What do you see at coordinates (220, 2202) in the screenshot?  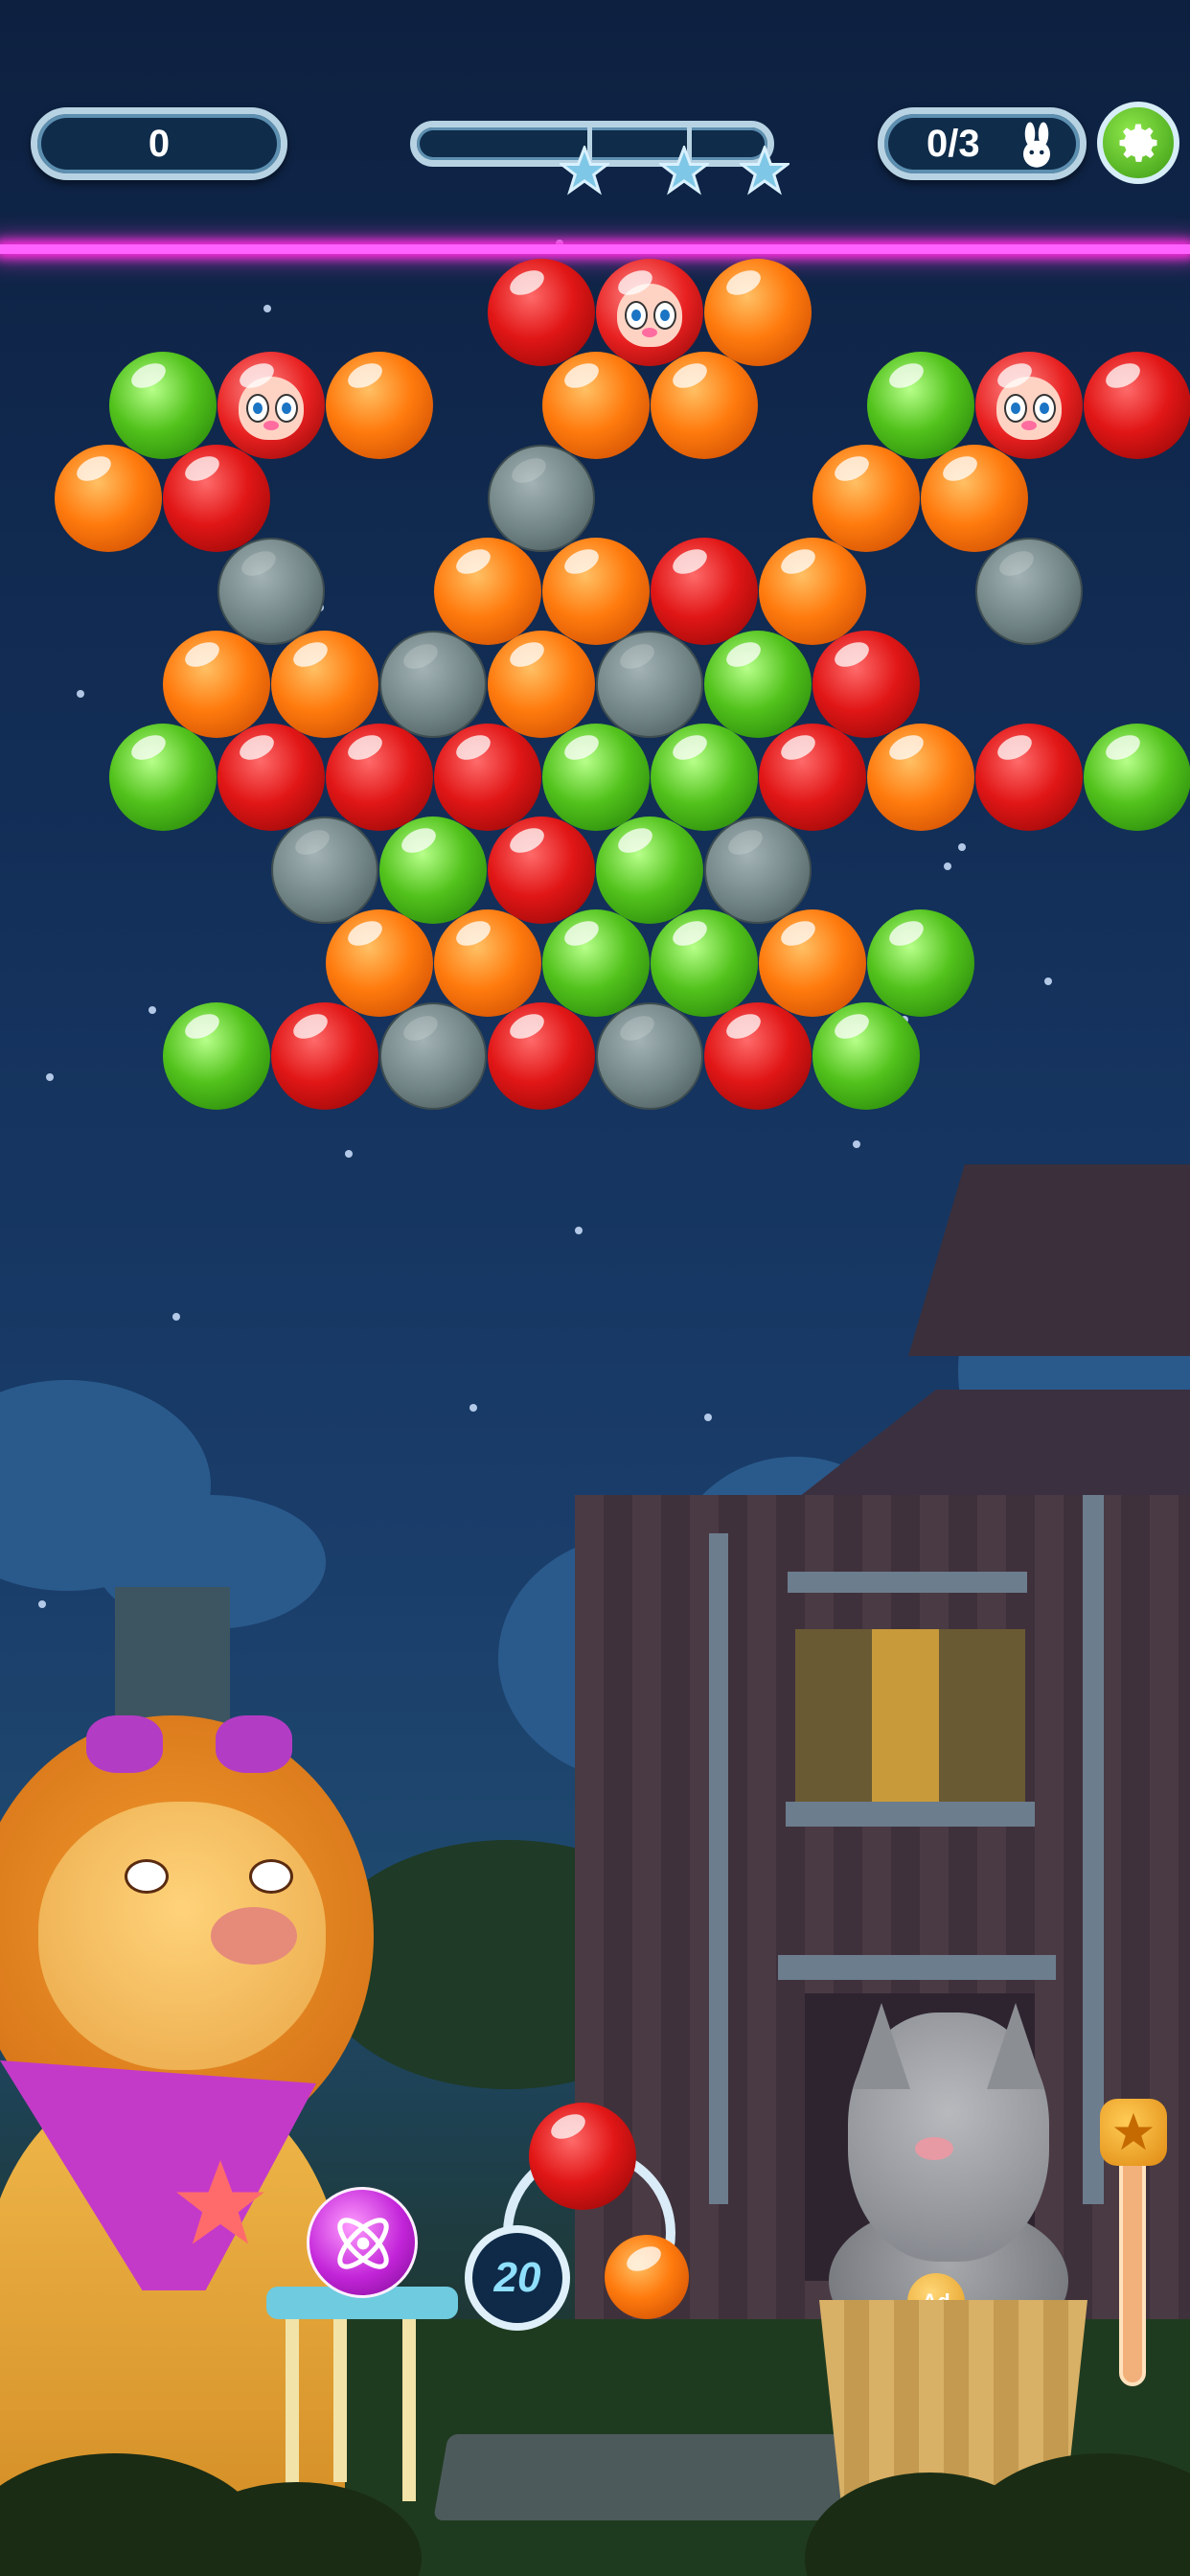 I see `lion-star-icon` at bounding box center [220, 2202].